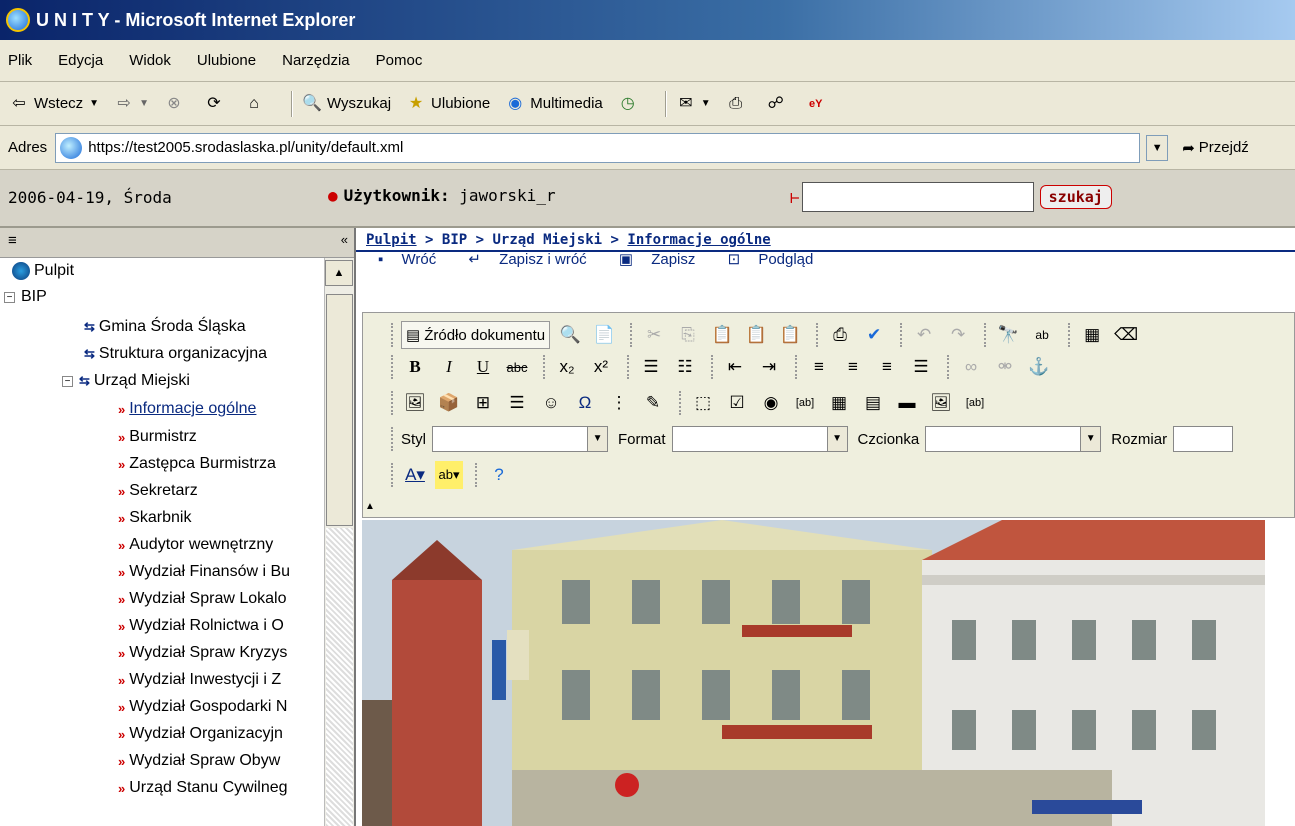  Describe the element at coordinates (548, 240) in the screenshot. I see `breadcrumb-urzad: Urząd Miejski` at that location.